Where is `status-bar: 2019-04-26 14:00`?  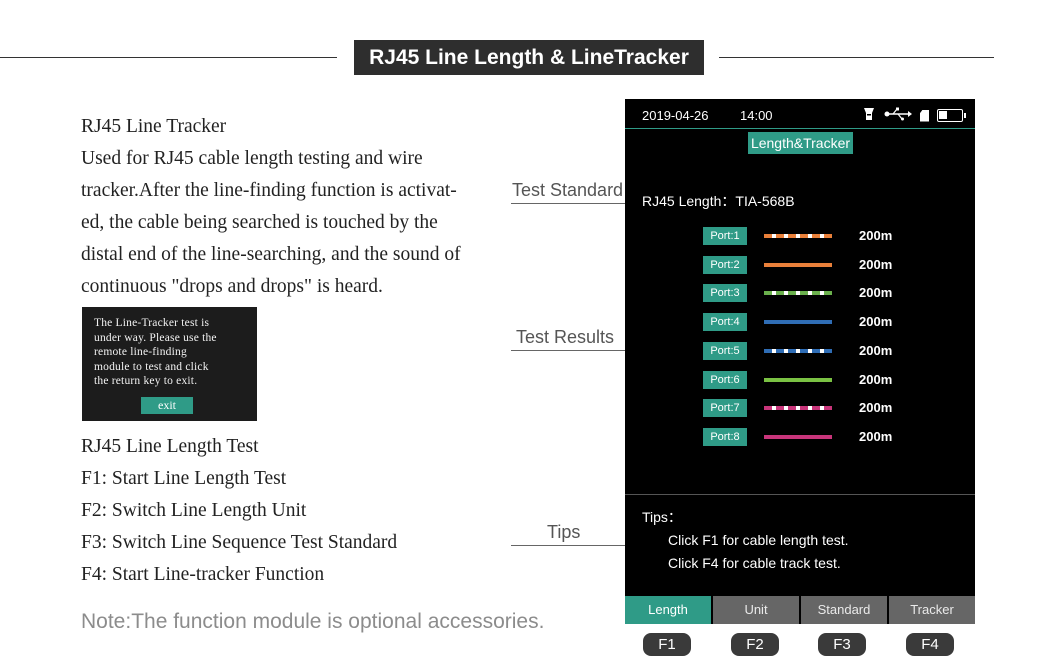 status-bar: 2019-04-26 14:00 is located at coordinates (800, 114).